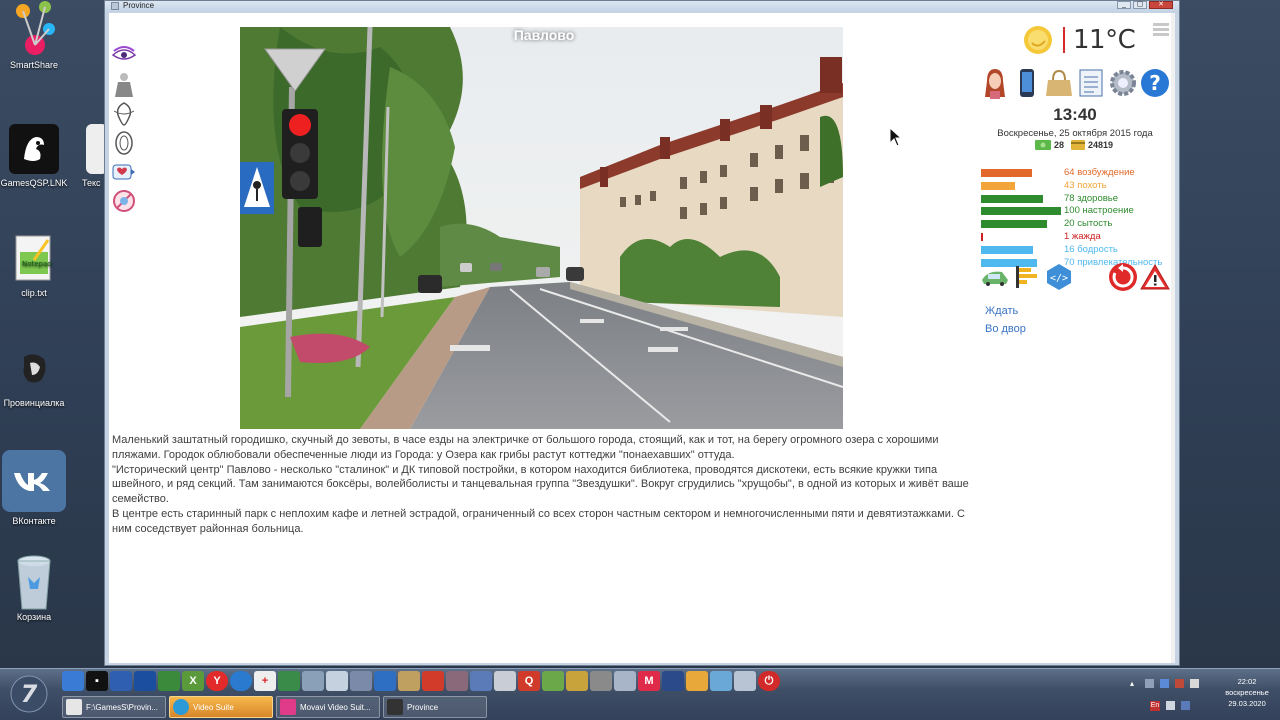 The image size is (1280, 720). Describe the element at coordinates (457, 681) in the screenshot. I see `figure-icon` at that location.